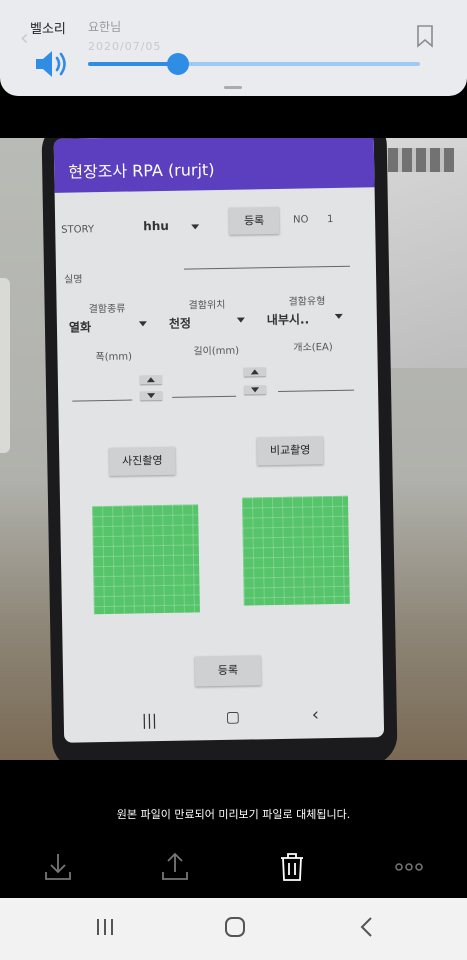 The width and height of the screenshot is (467, 960). Describe the element at coordinates (228, 671) in the screenshot. I see `bottom-register-button: 등록` at that location.